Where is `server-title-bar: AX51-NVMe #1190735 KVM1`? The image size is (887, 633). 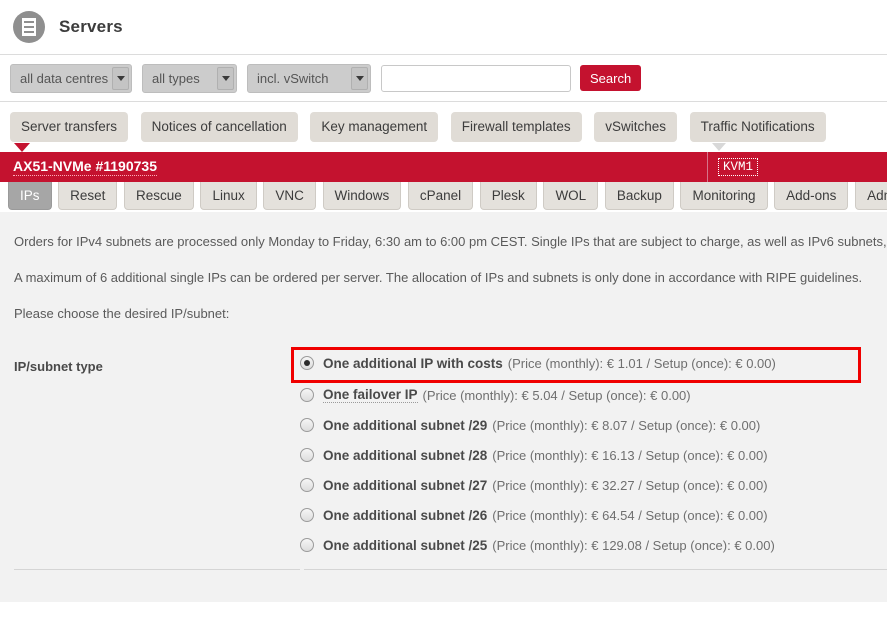
server-title-bar: AX51-NVMe #1190735 KVM1 is located at coordinates (443, 167).